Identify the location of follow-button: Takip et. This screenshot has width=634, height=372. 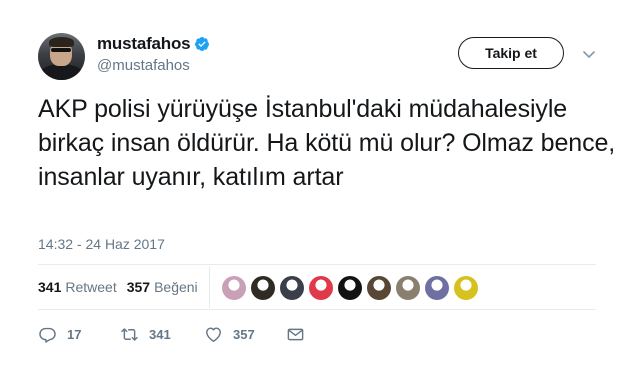
(511, 53).